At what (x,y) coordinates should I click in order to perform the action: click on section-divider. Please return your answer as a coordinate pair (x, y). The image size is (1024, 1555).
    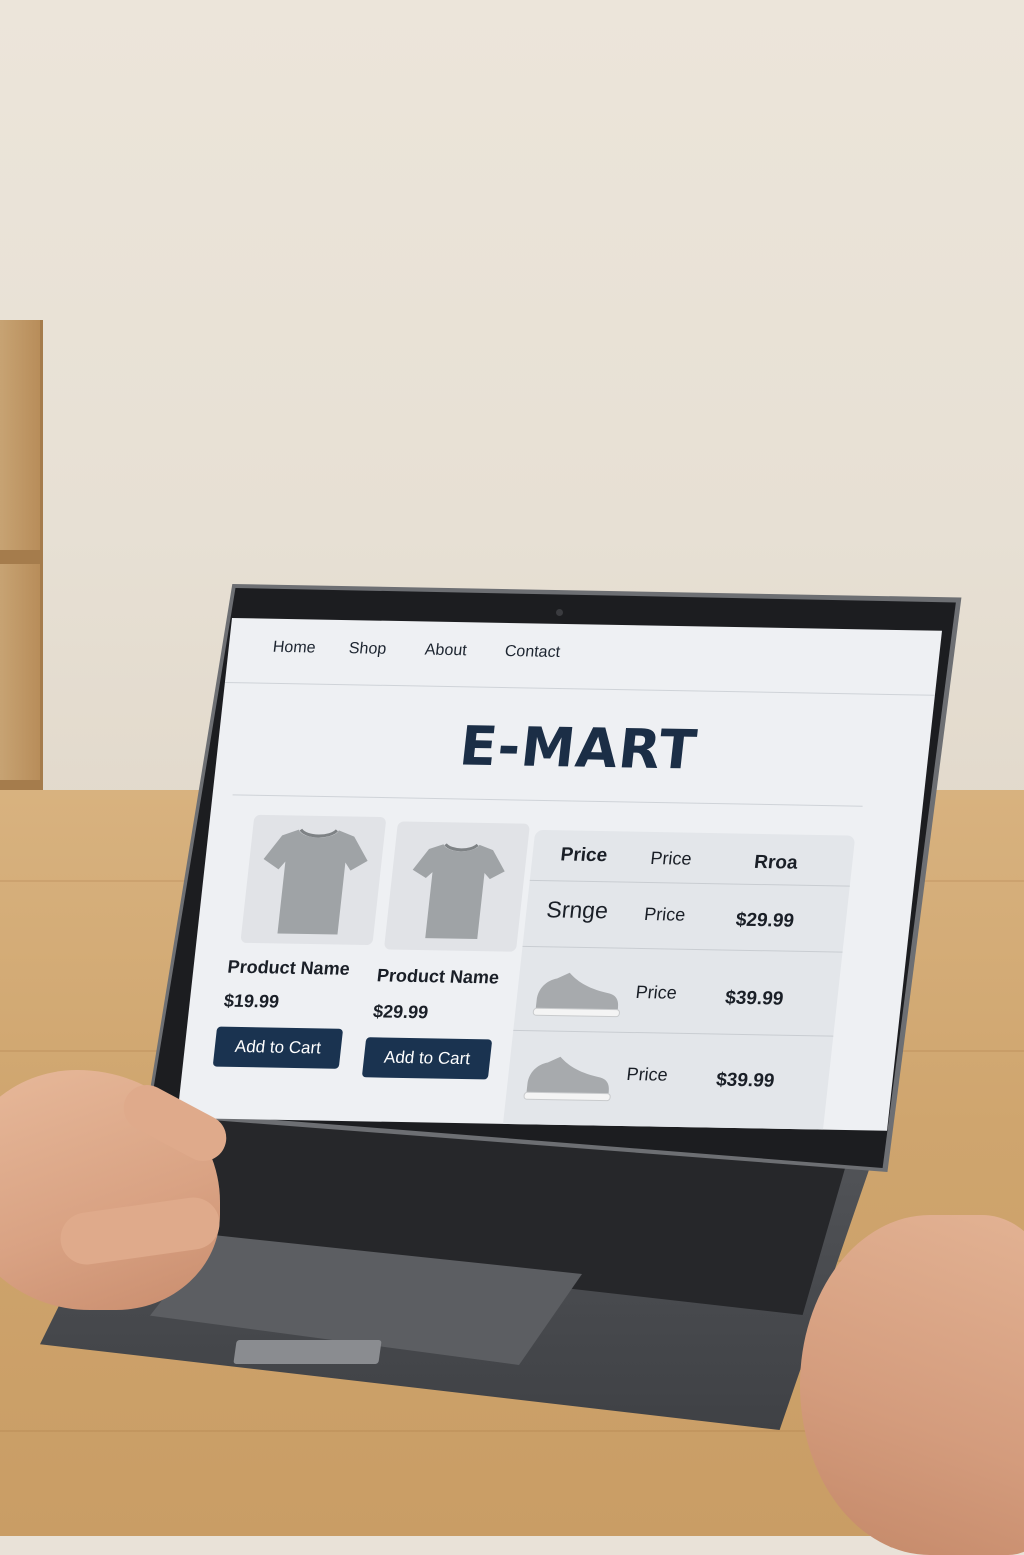
    Looking at the image, I should click on (547, 800).